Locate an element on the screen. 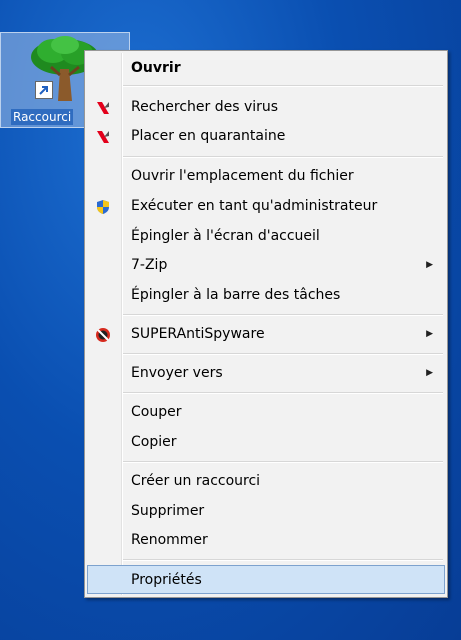 This screenshot has height=640, width=461. menu-item-label: Exécuter en tant qu'administrateur is located at coordinates (254, 206).